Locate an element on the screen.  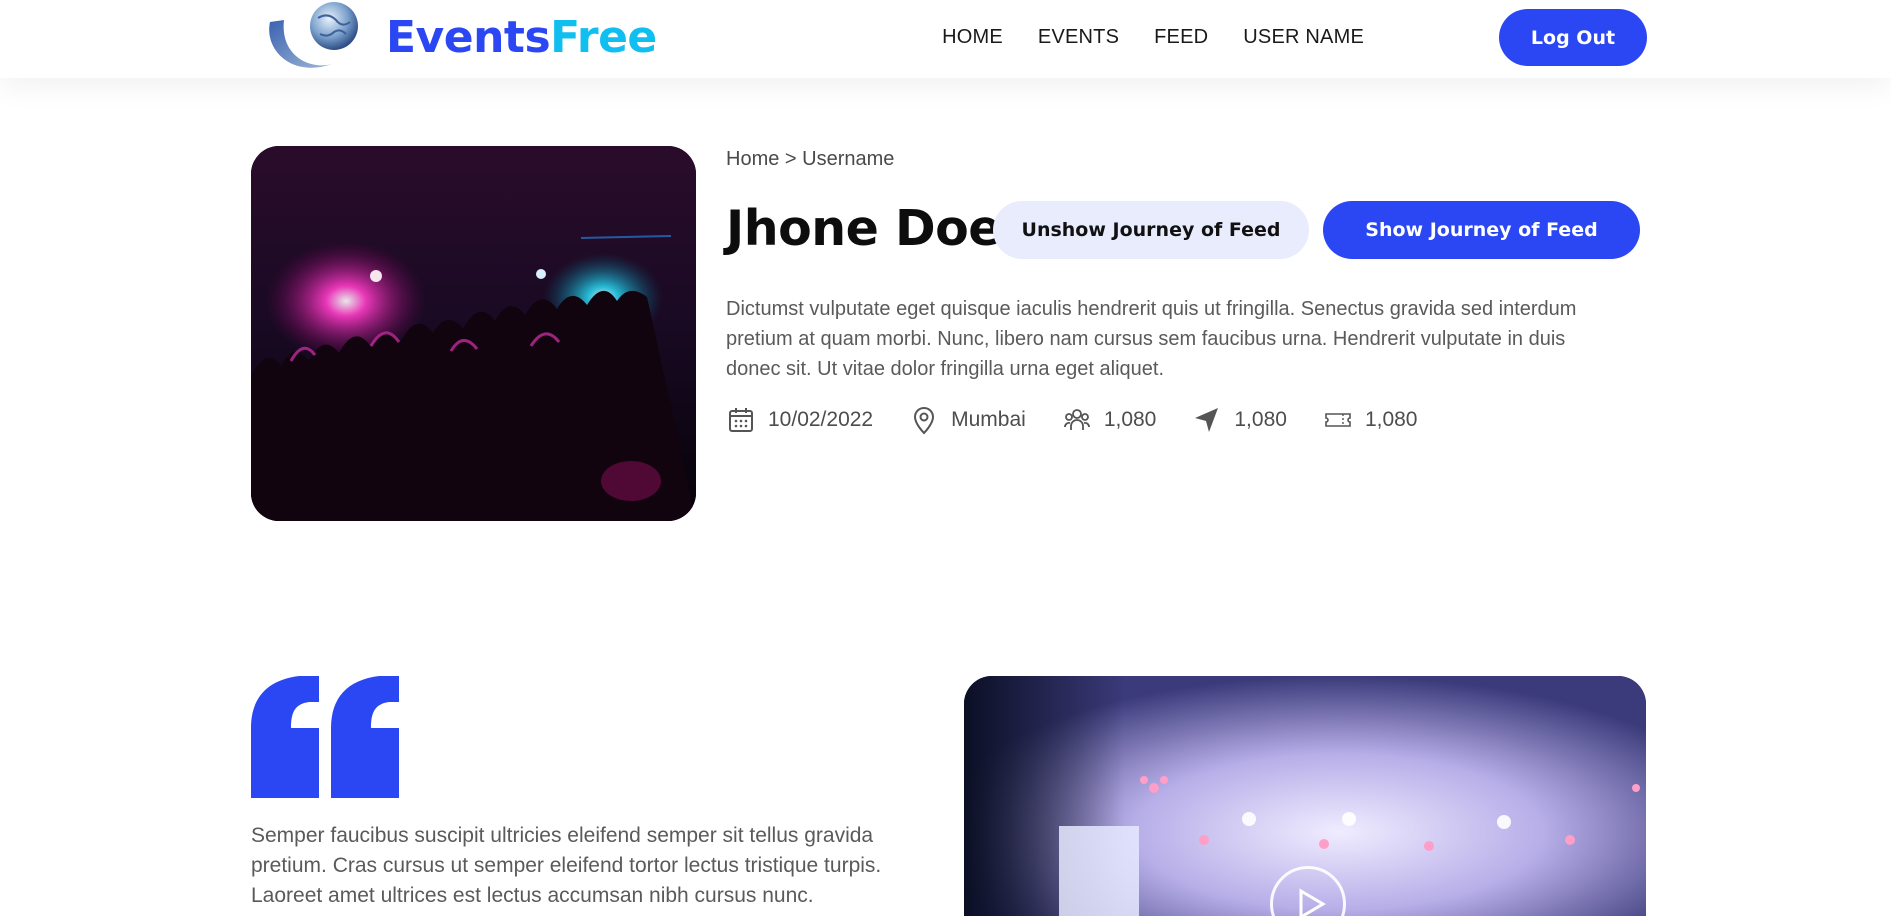
unshow-journey-button: Unshow Journey of Feed is located at coordinates (1151, 230).